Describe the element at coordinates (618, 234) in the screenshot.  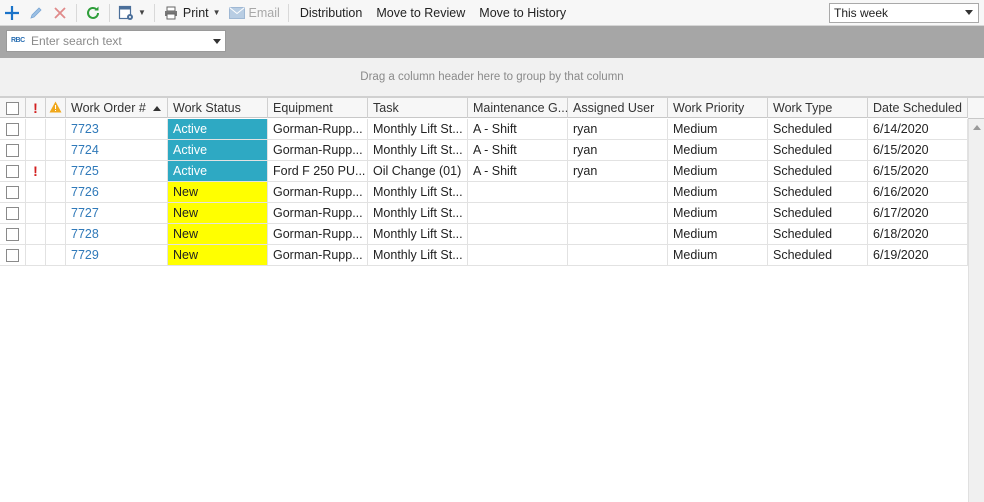
I see `assigned-user-cell` at that location.